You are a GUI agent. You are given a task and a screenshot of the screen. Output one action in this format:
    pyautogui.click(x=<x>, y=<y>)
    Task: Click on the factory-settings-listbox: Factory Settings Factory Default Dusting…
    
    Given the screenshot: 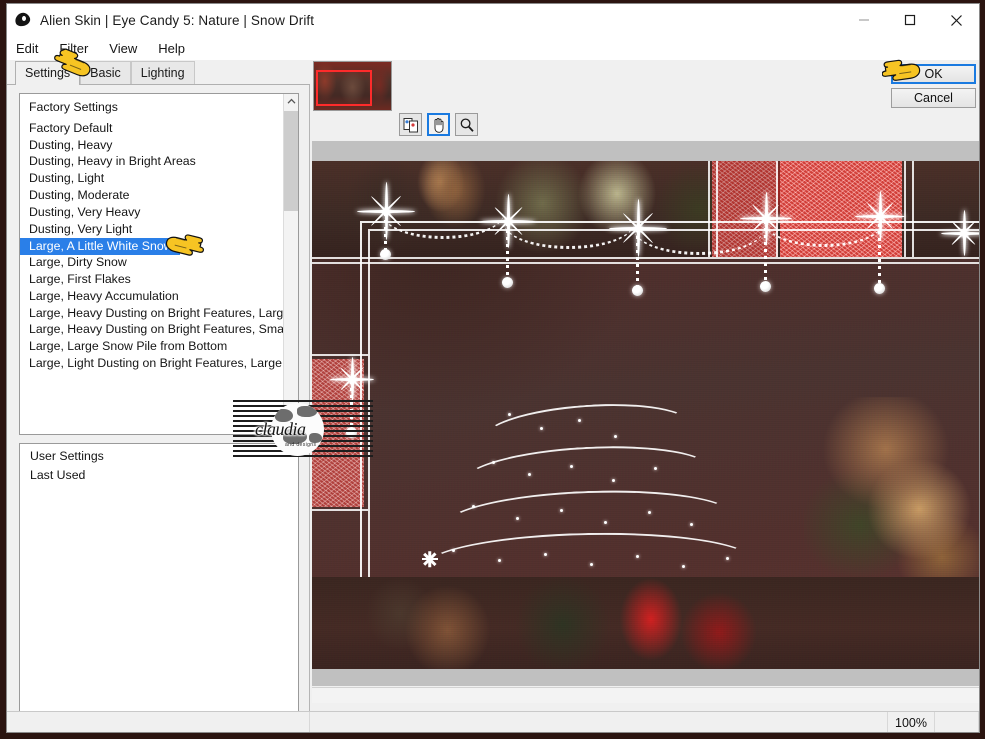 What is the action you would take?
    pyautogui.click(x=159, y=264)
    